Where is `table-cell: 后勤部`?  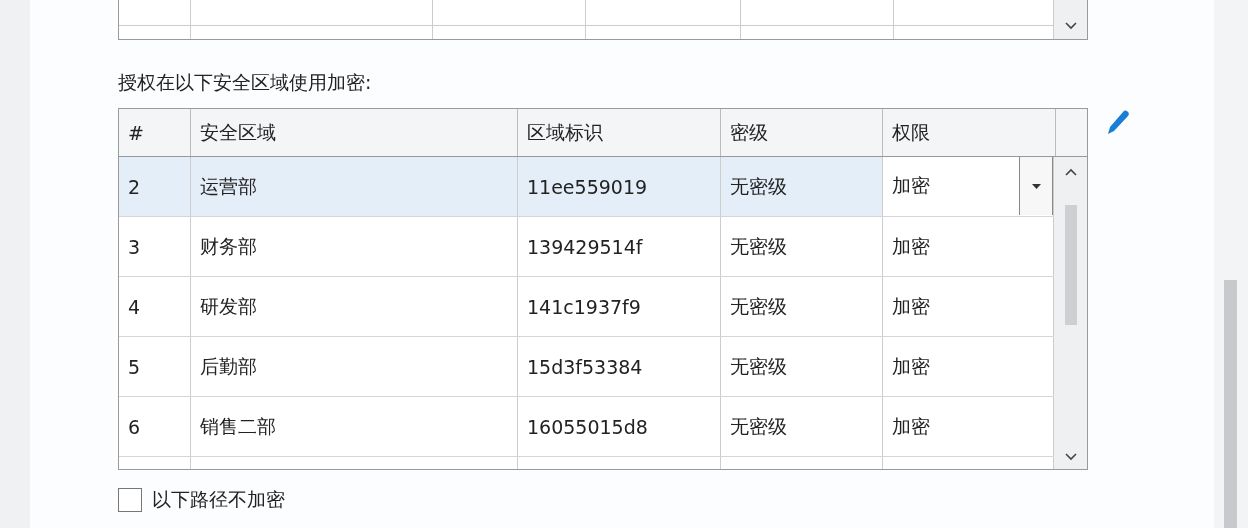
table-cell: 后勤部 is located at coordinates (354, 366).